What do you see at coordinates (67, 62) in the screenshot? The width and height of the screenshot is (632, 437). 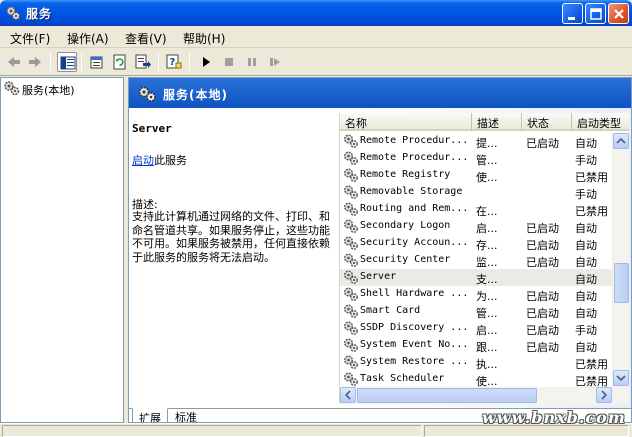 I see `show-hide-tree-button` at bounding box center [67, 62].